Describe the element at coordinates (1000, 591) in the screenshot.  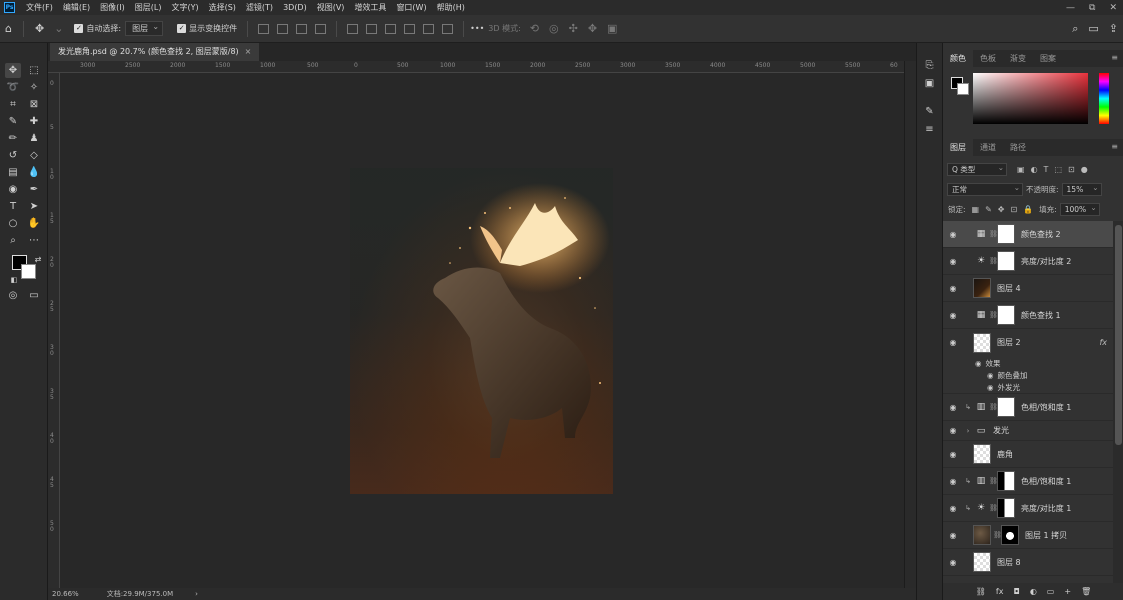
I see `add-style-icon: fx` at that location.